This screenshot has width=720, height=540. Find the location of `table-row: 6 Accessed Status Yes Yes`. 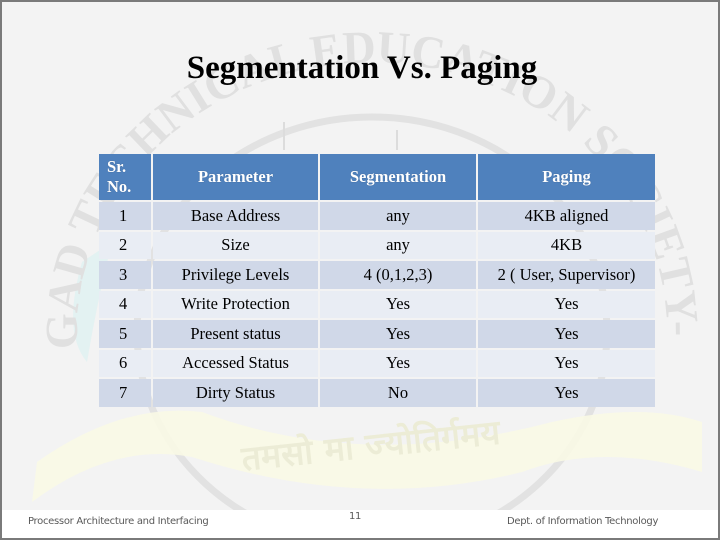

table-row: 6 Accessed Status Yes Yes is located at coordinates (377, 363).